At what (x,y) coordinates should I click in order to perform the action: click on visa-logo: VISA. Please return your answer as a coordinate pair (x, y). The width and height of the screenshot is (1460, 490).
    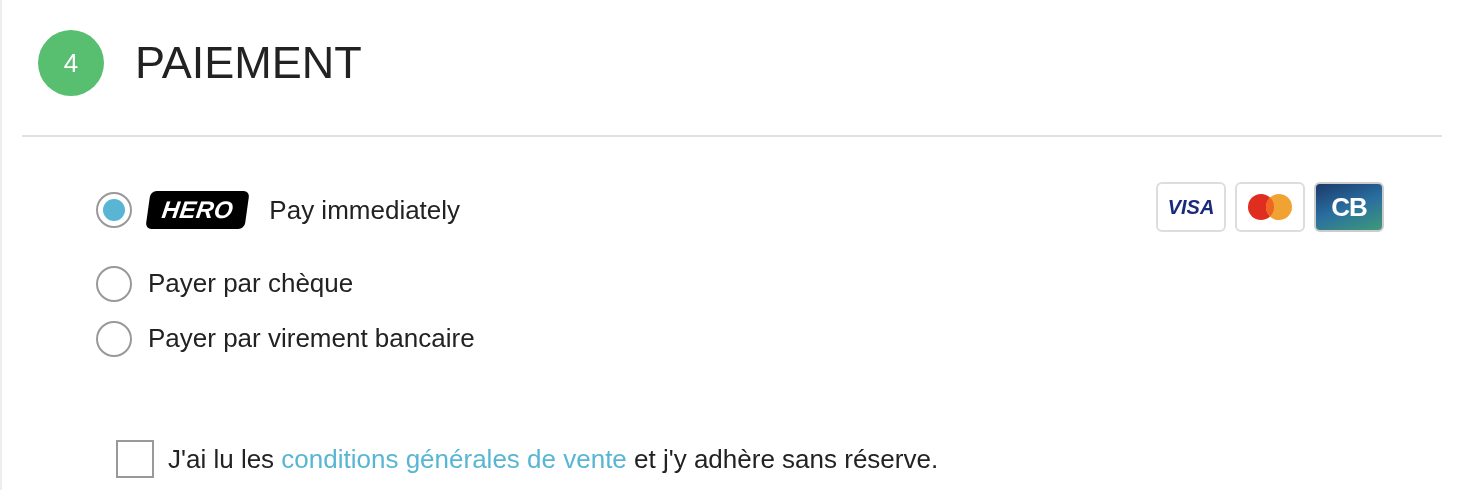
    Looking at the image, I should click on (1191, 207).